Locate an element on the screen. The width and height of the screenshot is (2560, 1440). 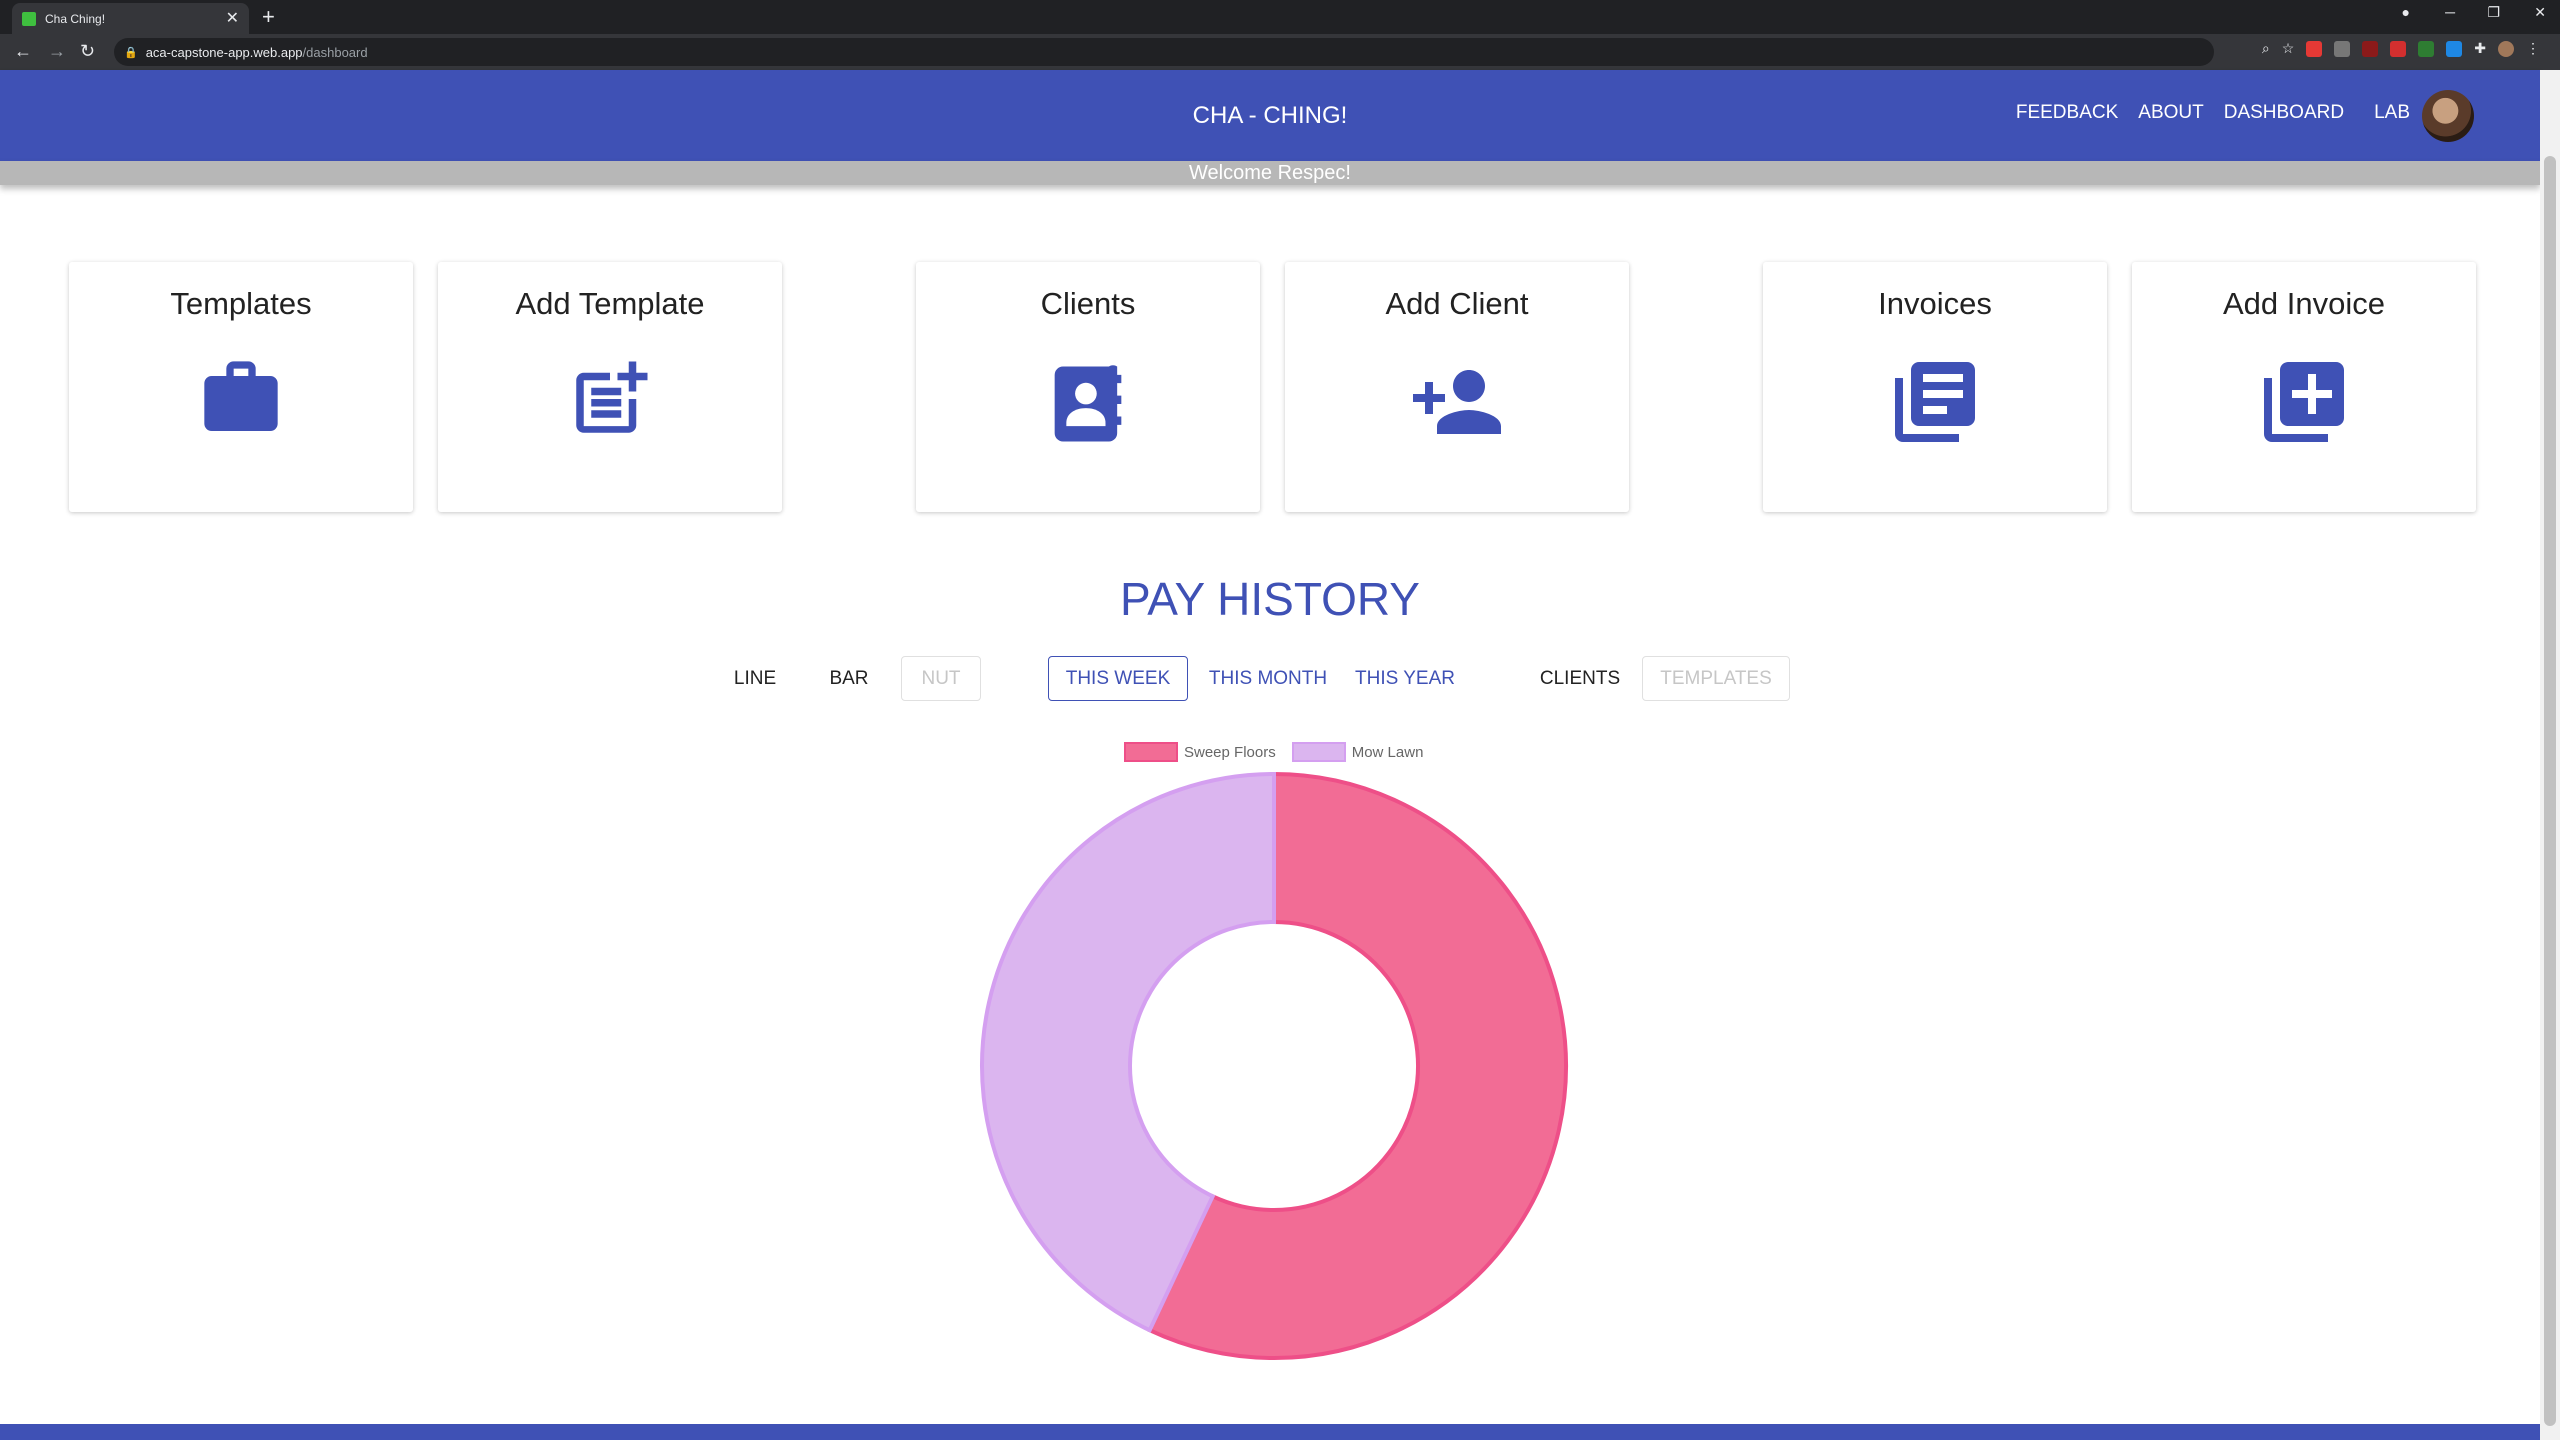
briefcase-icon is located at coordinates (241, 400).